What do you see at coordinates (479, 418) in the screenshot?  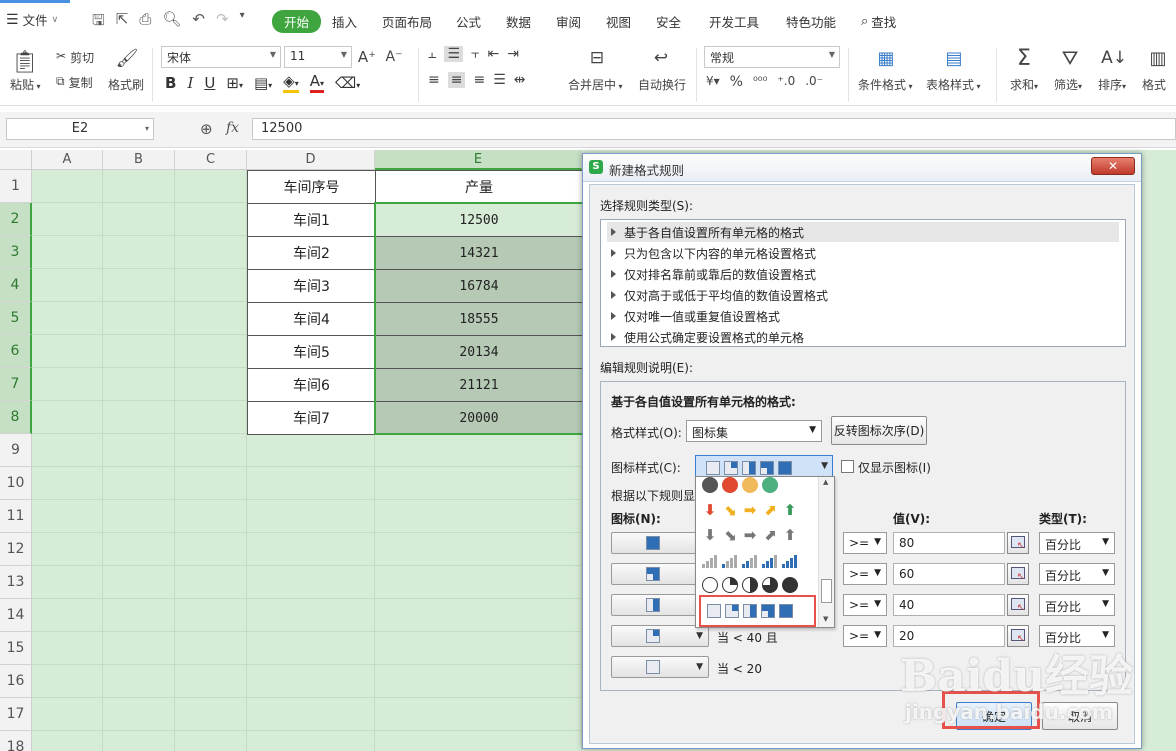 I see `table-cell: 20000` at bounding box center [479, 418].